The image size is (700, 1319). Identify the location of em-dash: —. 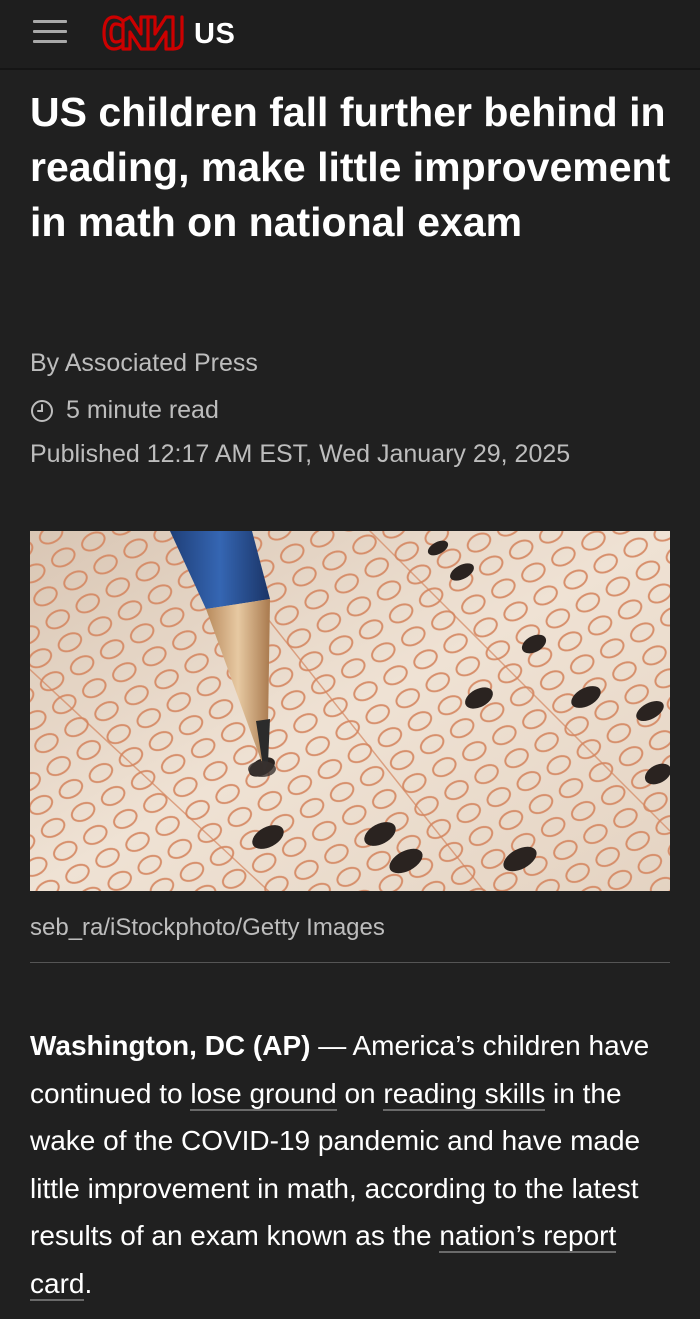
(331, 1045).